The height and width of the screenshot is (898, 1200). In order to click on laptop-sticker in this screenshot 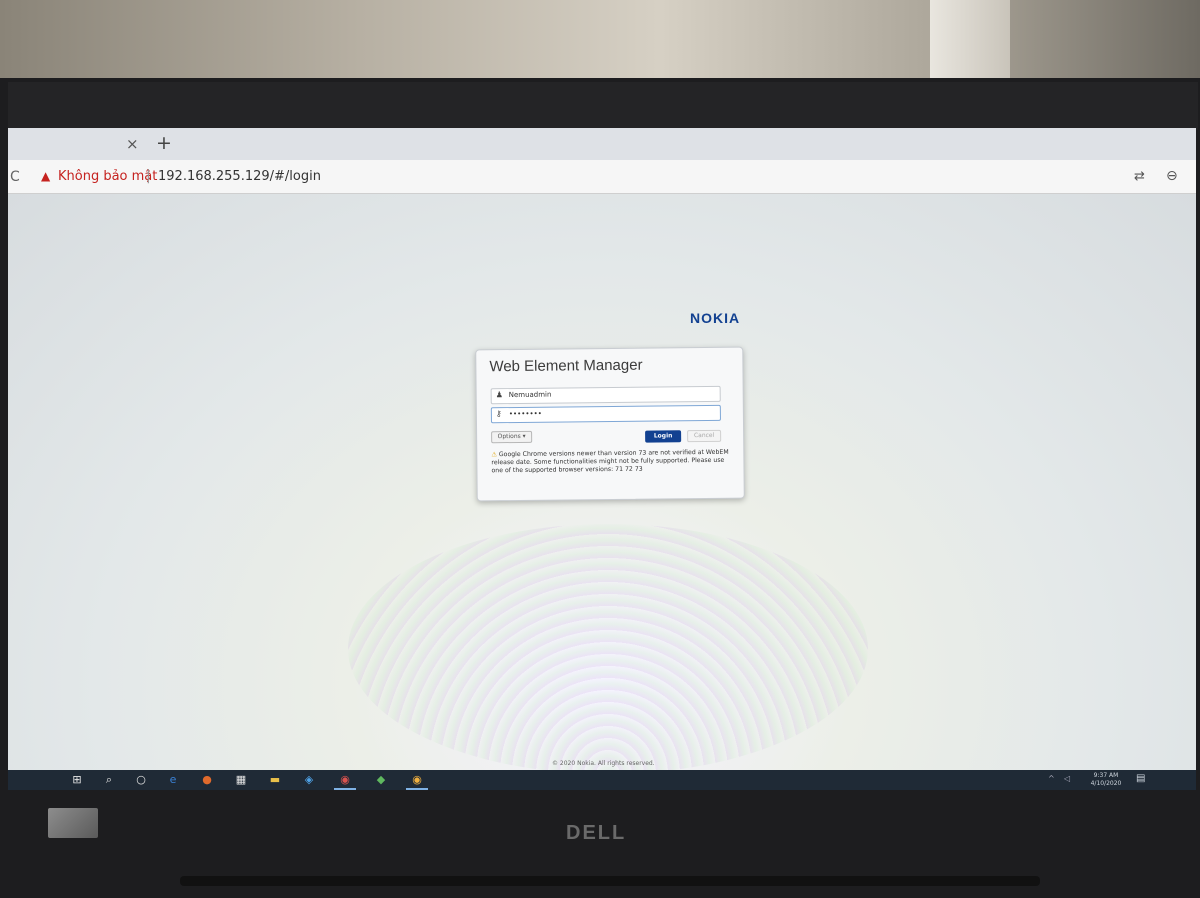, I will do `click(73, 823)`.